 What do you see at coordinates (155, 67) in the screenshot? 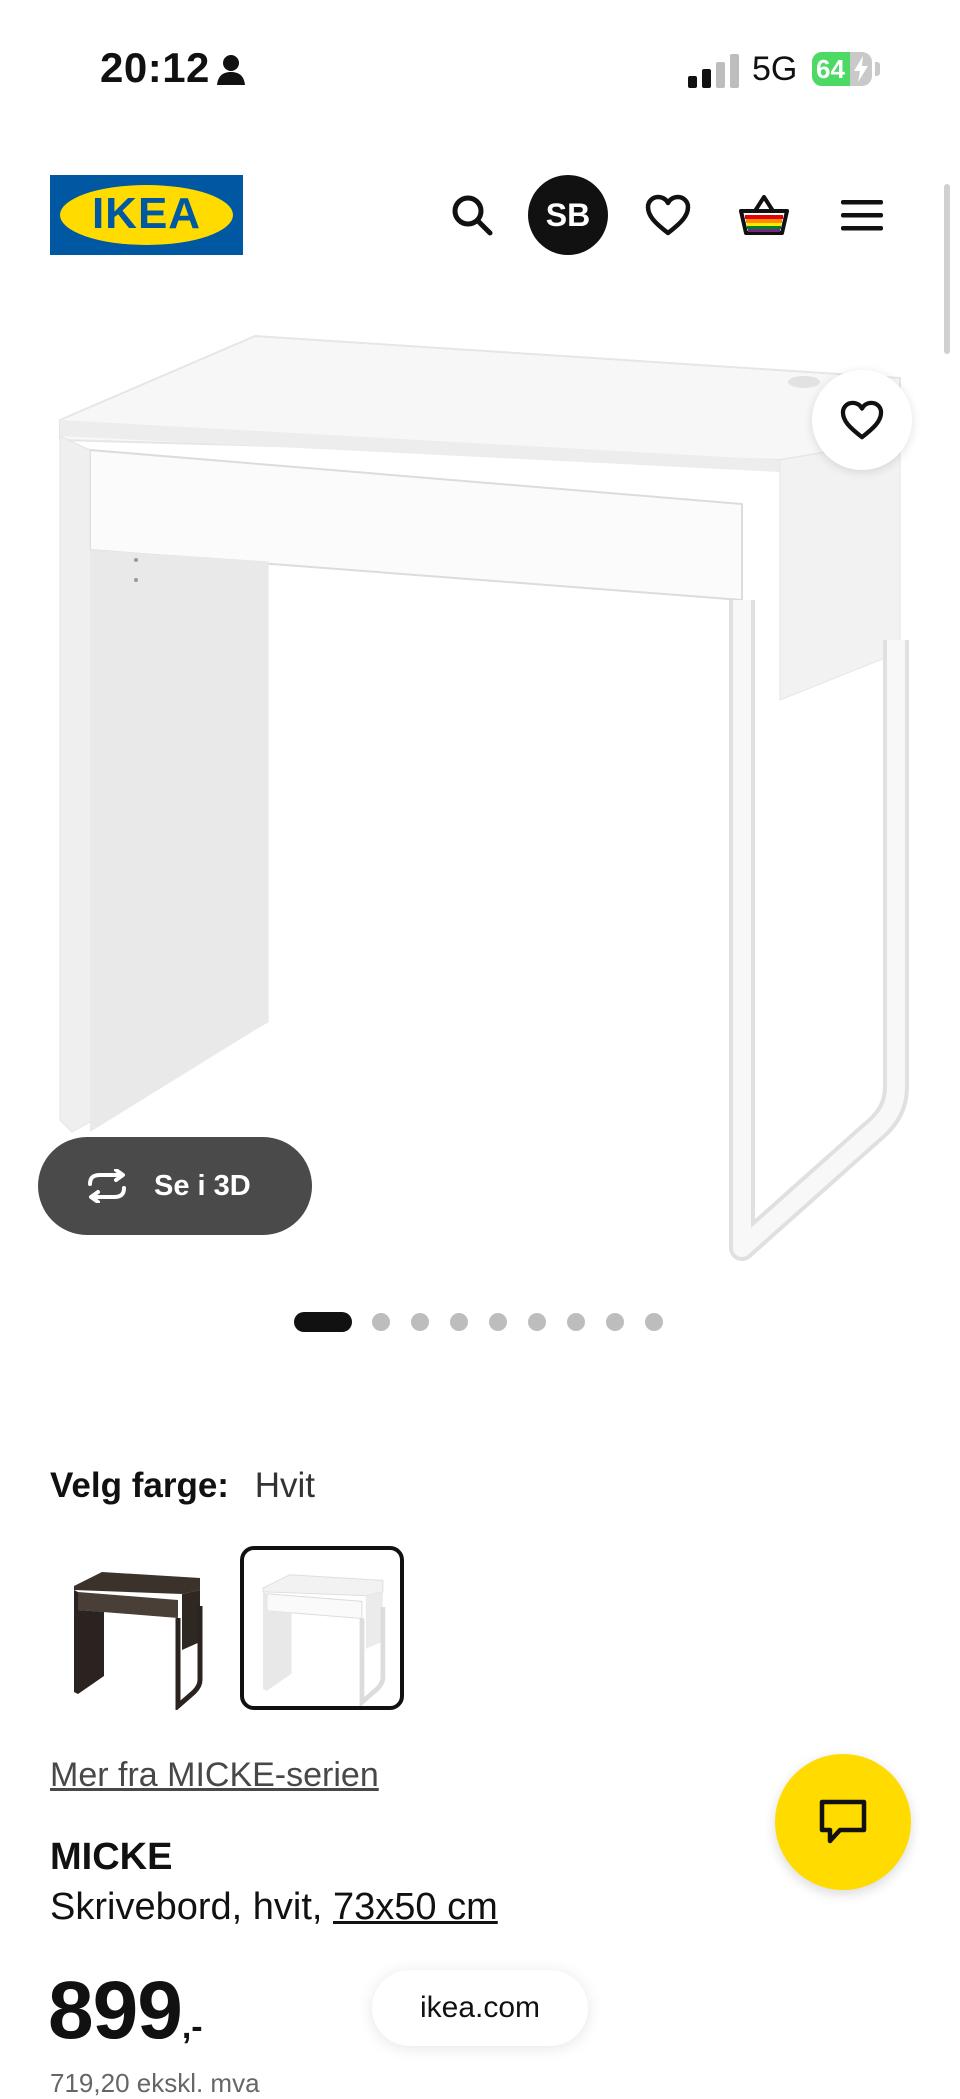
I see `status-time: 20:12` at bounding box center [155, 67].